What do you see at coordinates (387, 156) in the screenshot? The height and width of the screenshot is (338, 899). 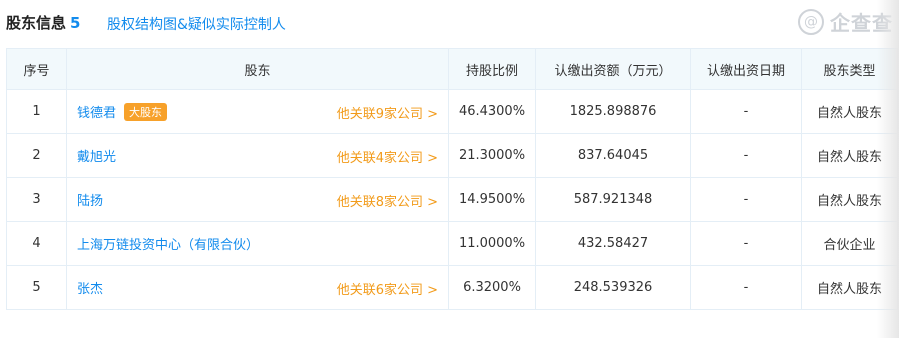 I see `related-companies-link: 他关联4家公司 >` at bounding box center [387, 156].